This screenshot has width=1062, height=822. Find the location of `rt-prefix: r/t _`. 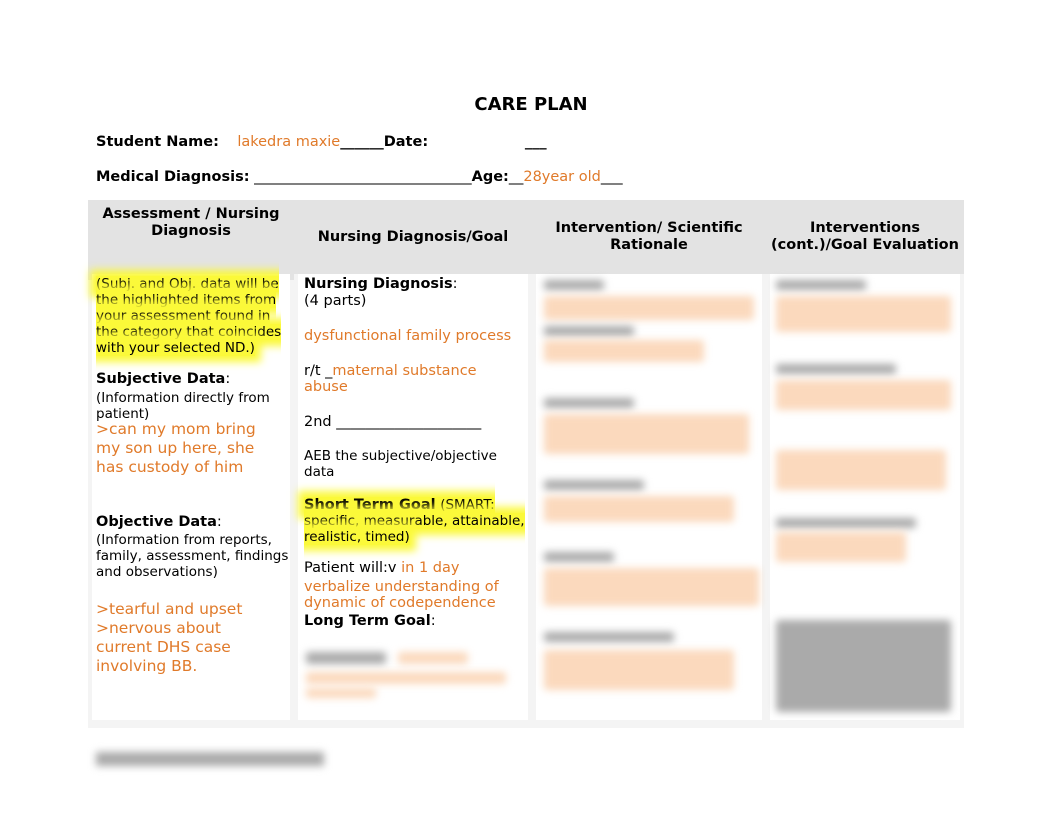

rt-prefix: r/t _ is located at coordinates (318, 371).